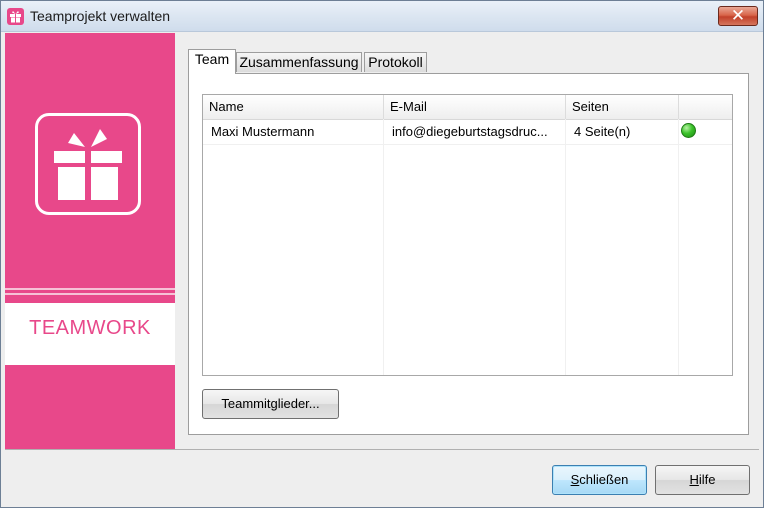  Describe the element at coordinates (702, 480) in the screenshot. I see `help-button: Hilfe` at that location.